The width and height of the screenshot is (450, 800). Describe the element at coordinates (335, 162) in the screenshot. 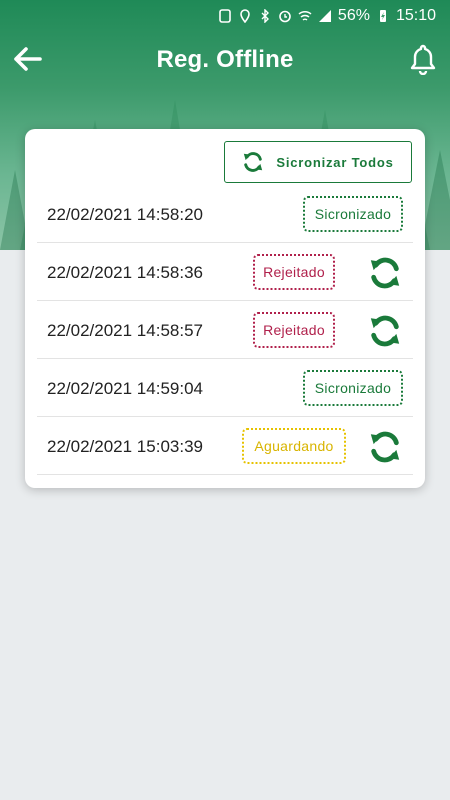

I see `sync-all-label: Sicronizar Todos` at that location.